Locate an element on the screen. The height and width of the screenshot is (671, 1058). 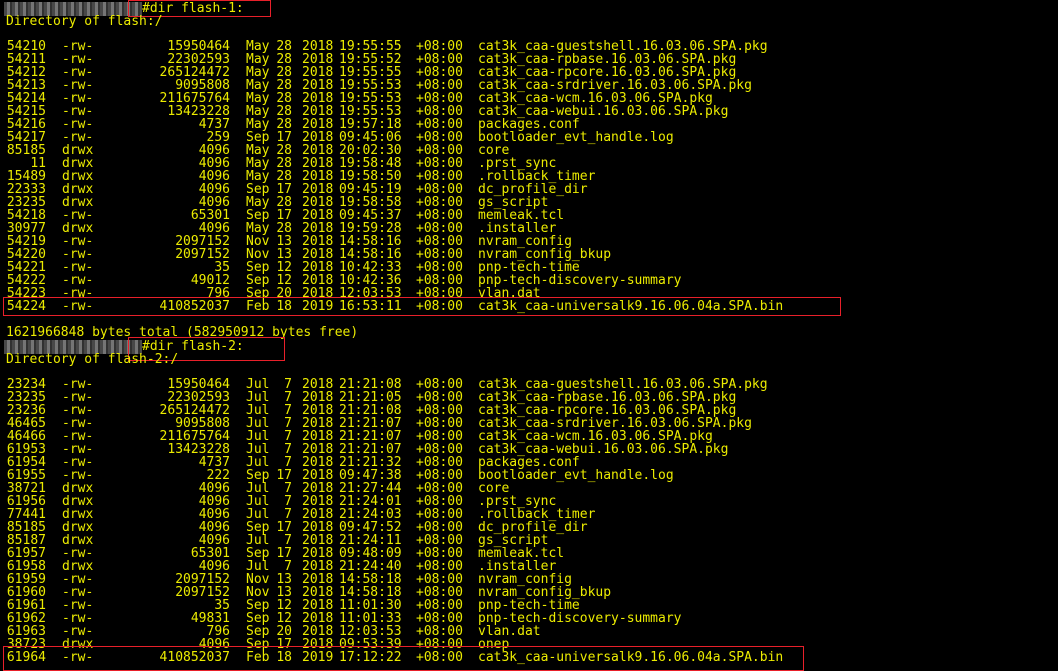
time: 17:12:22 is located at coordinates (370, 657).